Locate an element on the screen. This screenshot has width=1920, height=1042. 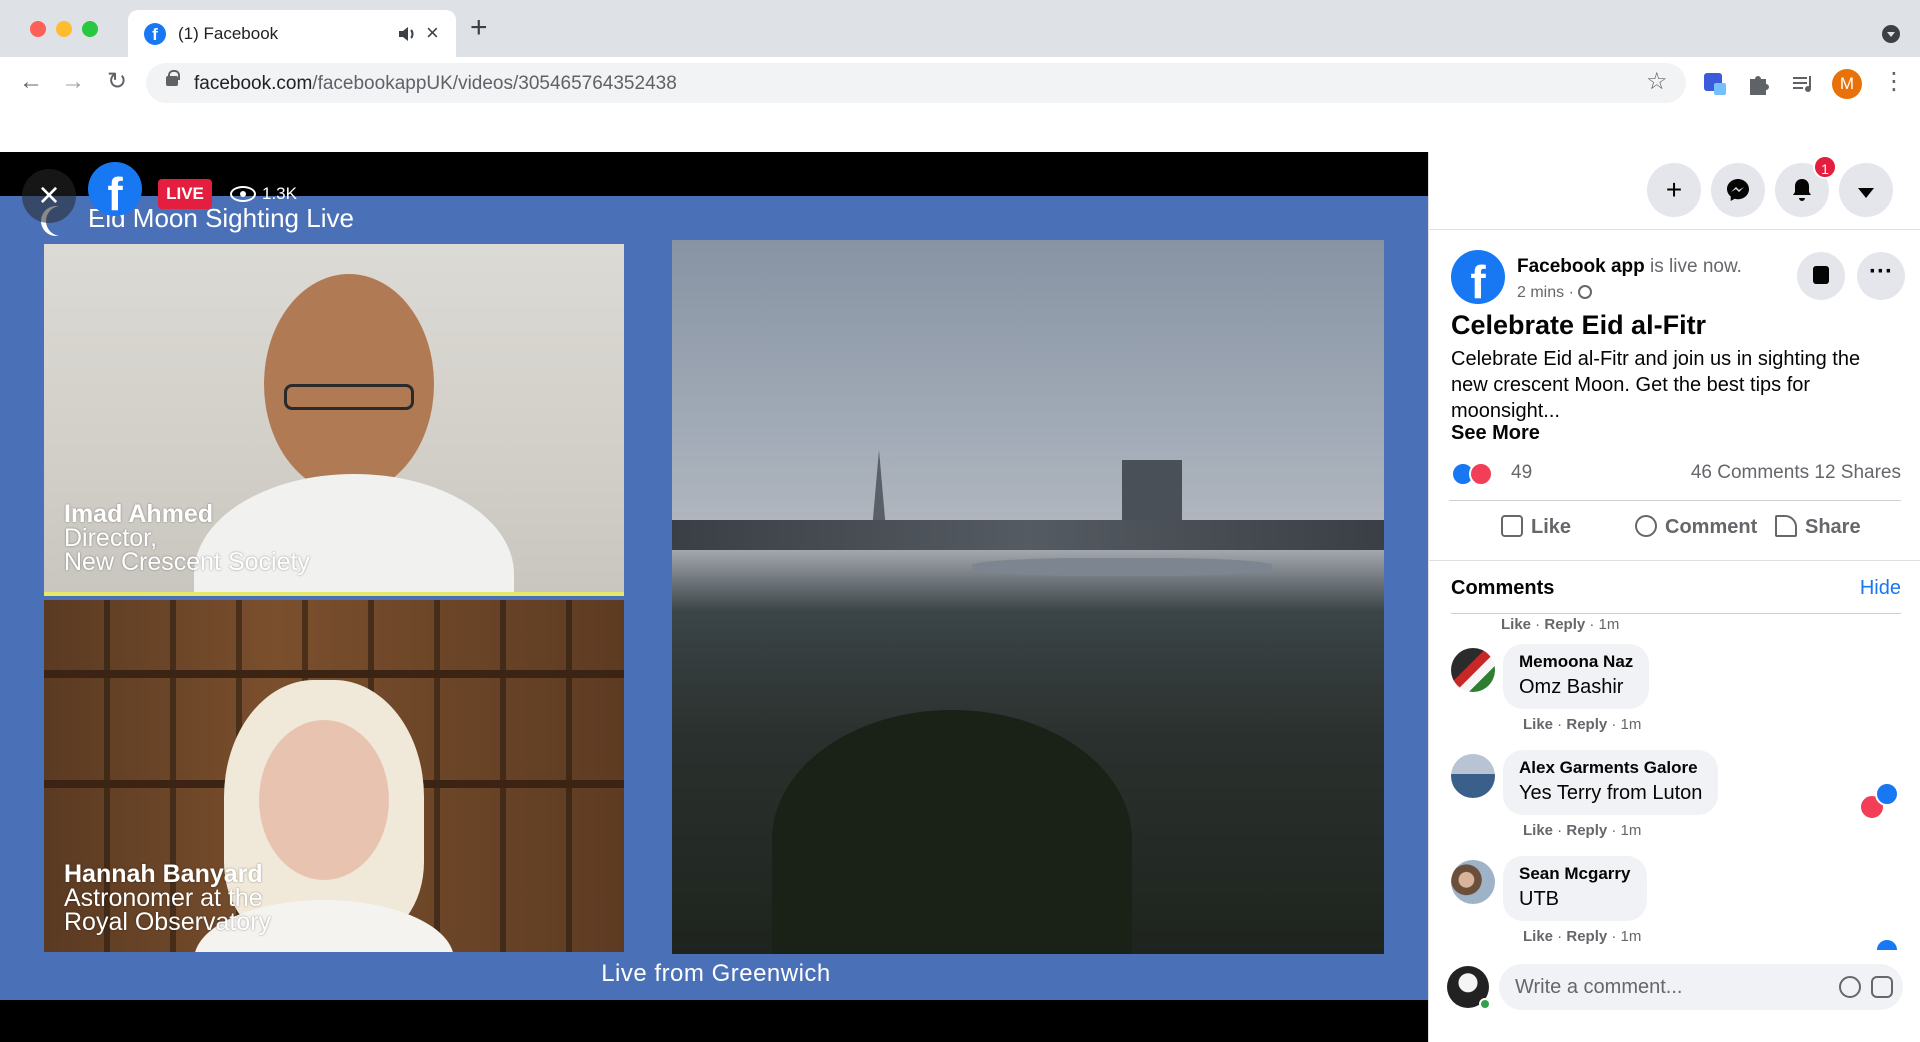
post-author: Facebook app is located at coordinates (1581, 266).